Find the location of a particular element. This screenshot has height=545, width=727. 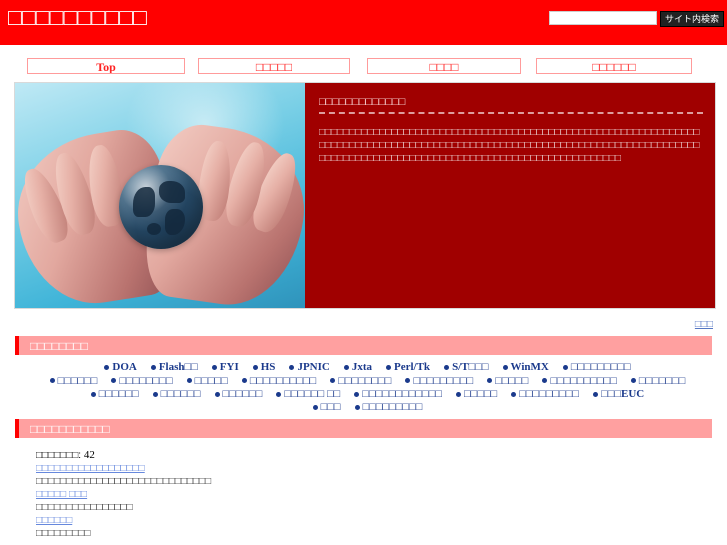

keyword-link: □□□□□□□ is located at coordinates (657, 381).